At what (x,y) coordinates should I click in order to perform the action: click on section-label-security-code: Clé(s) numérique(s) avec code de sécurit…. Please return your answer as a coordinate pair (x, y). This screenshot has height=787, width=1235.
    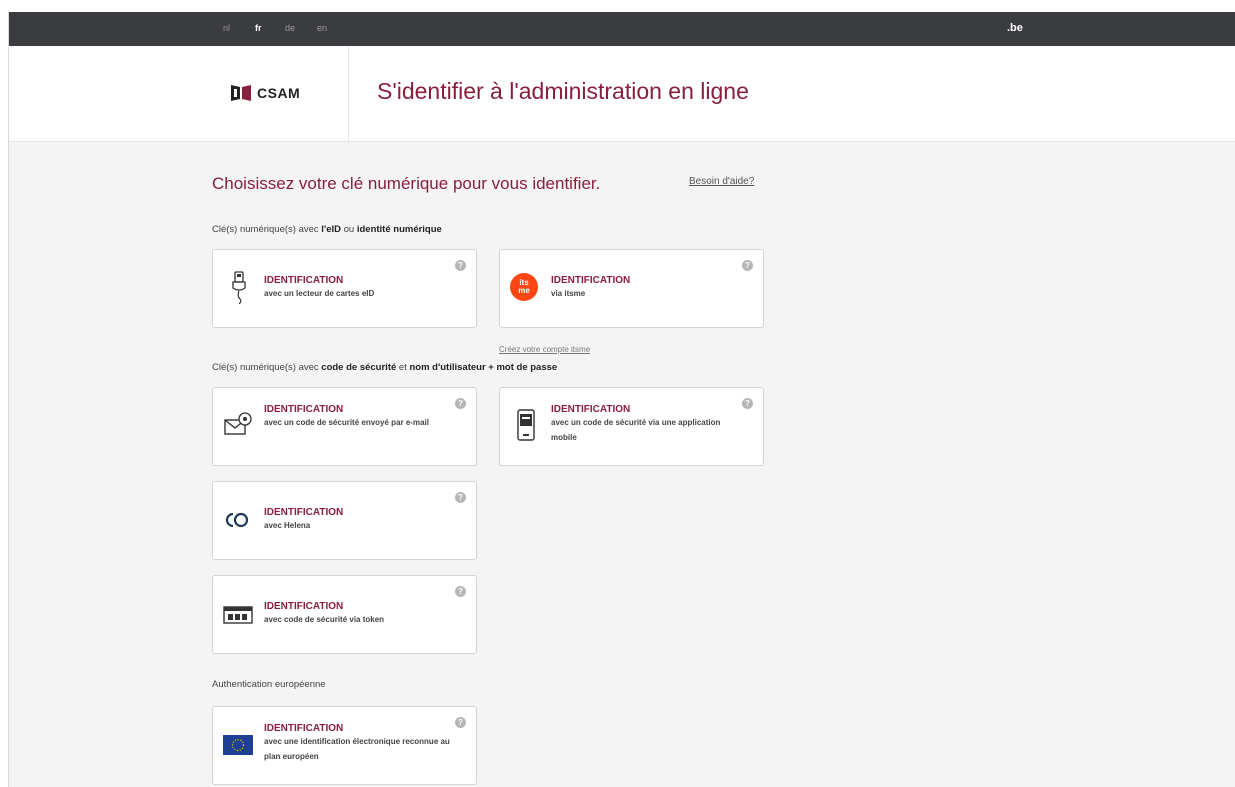
    Looking at the image, I should click on (384, 367).